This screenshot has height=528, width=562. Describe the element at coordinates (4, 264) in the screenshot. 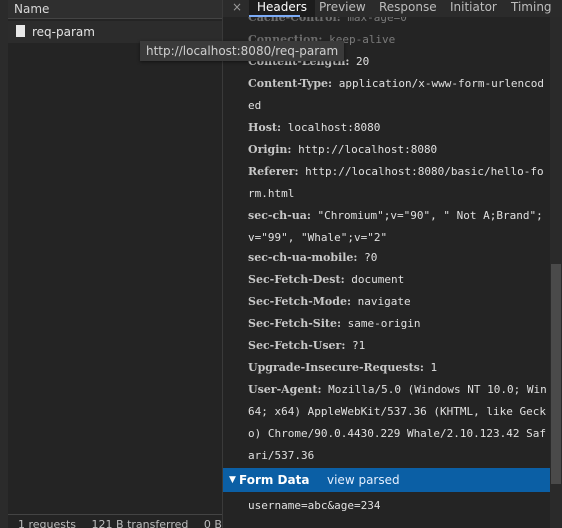

I see `left-edge-strip` at that location.